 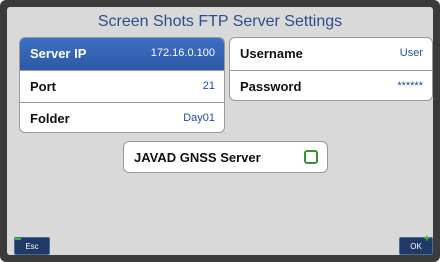 What do you see at coordinates (271, 86) in the screenshot?
I see `password-label: Password` at bounding box center [271, 86].